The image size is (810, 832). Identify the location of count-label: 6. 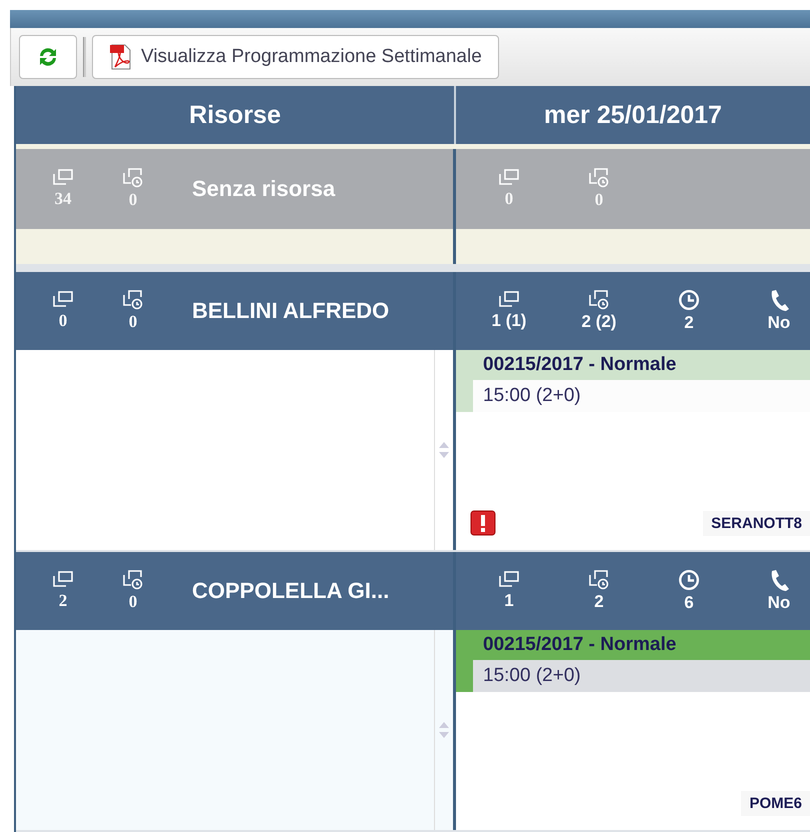
(689, 603).